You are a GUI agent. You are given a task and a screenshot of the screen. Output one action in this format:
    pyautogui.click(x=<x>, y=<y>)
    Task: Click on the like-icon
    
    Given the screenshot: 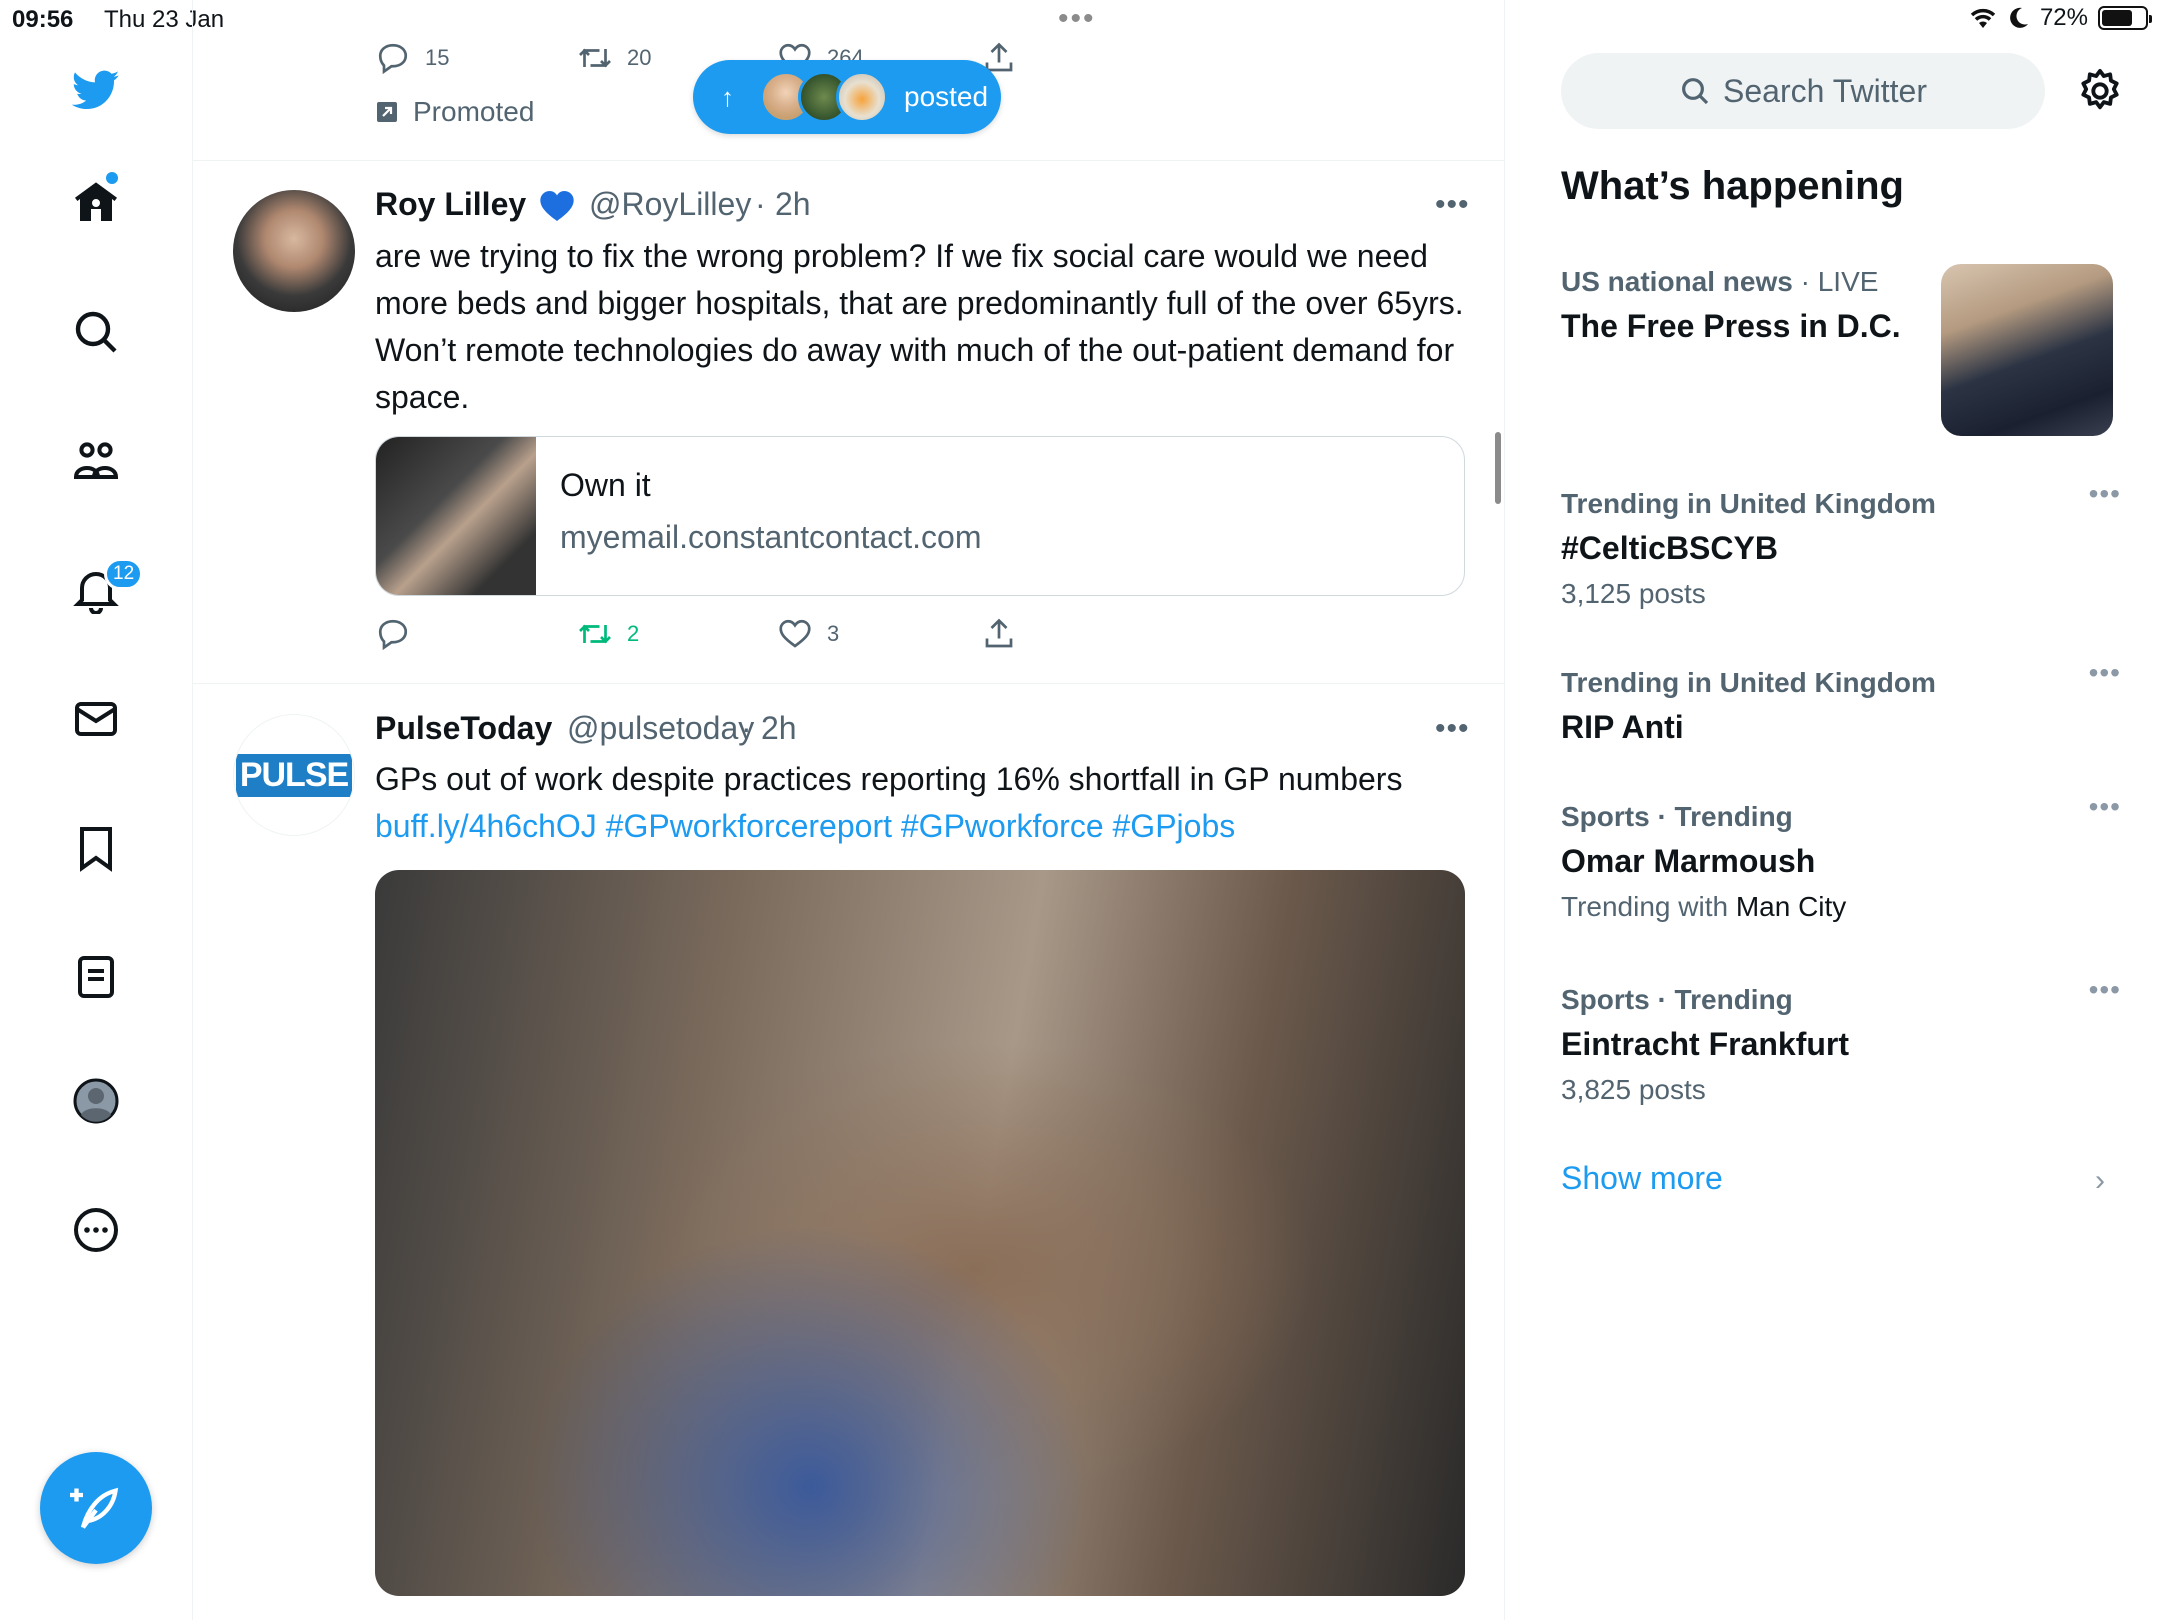 What is the action you would take?
    pyautogui.click(x=795, y=633)
    